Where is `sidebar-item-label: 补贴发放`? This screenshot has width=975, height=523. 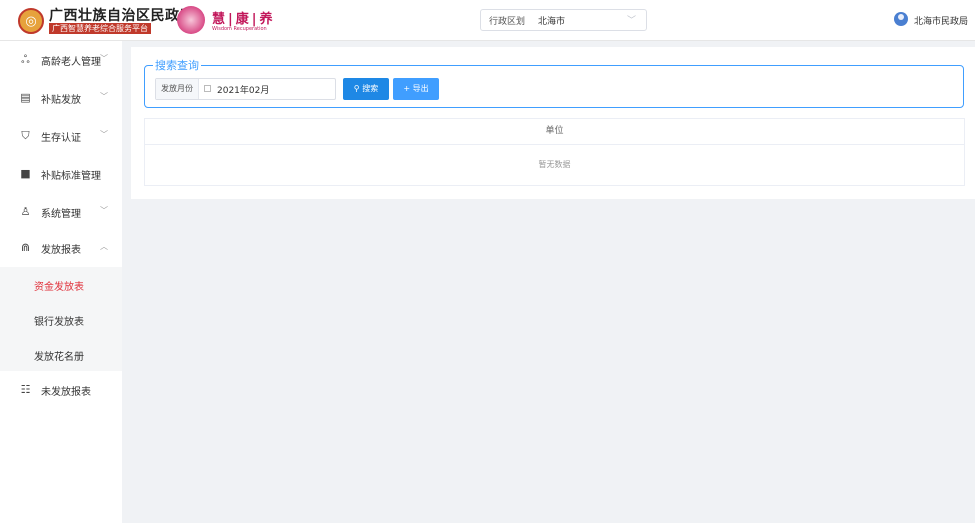
sidebar-item-label: 补贴发放 is located at coordinates (61, 100).